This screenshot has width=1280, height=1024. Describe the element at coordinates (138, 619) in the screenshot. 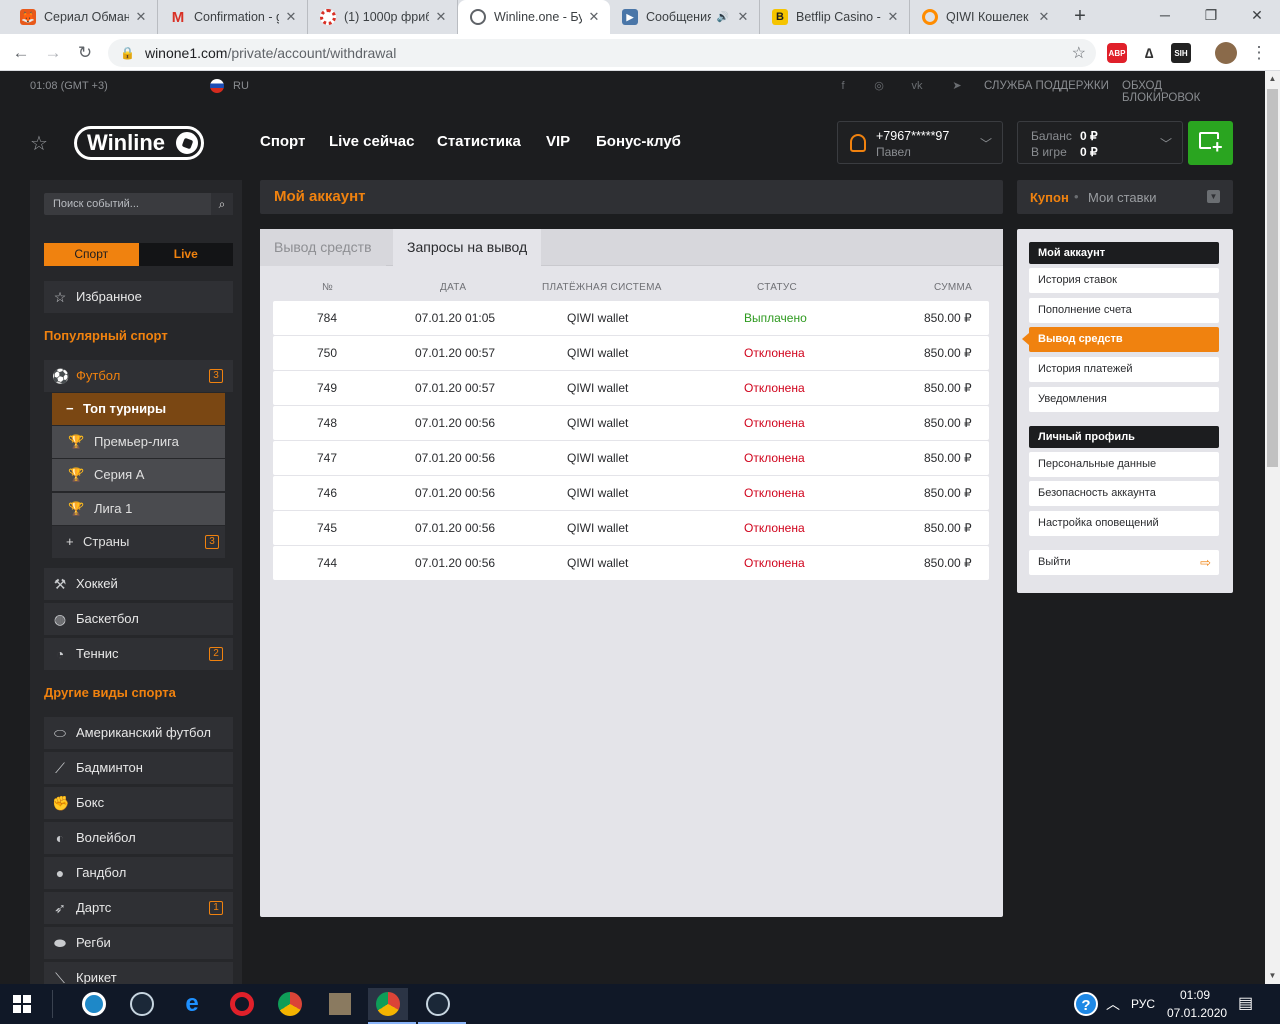

I see `sidebar-item-basketball: ◍ Баскетбол` at that location.